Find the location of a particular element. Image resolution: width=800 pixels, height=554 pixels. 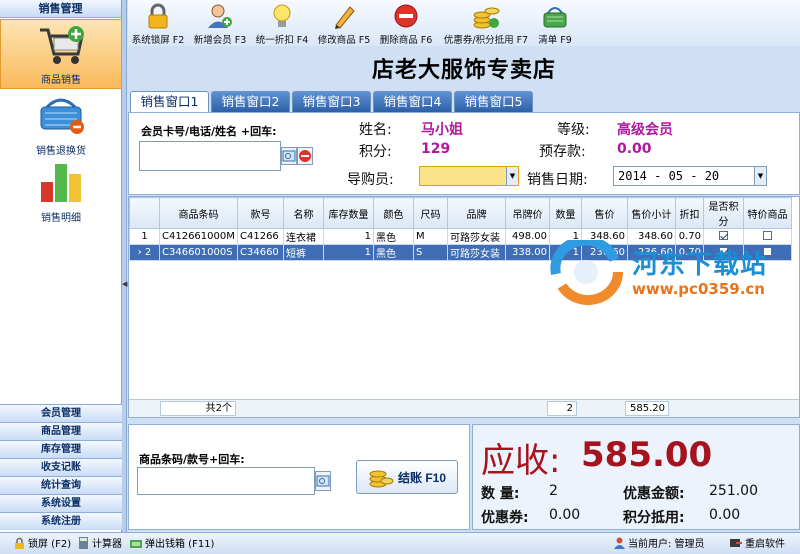

cell-name: 短裤 is located at coordinates (303, 252).